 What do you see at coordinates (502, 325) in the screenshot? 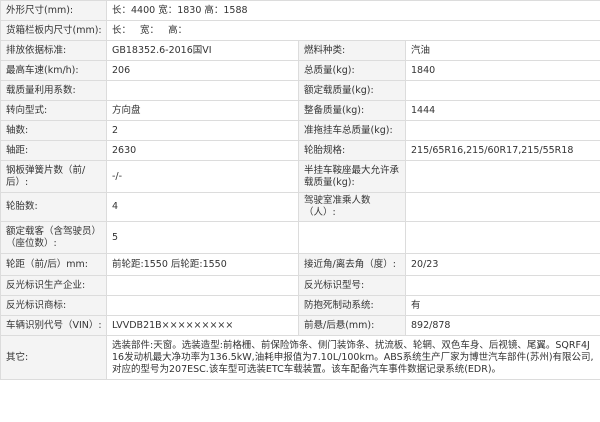
I see `row-value: 892/878` at bounding box center [502, 325].